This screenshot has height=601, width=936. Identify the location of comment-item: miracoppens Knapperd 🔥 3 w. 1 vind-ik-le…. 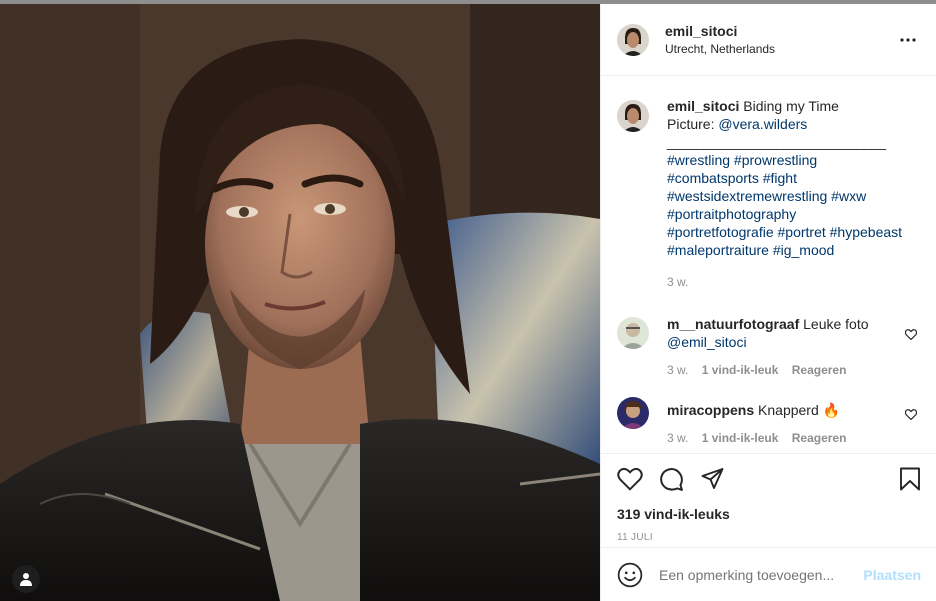
(769, 422).